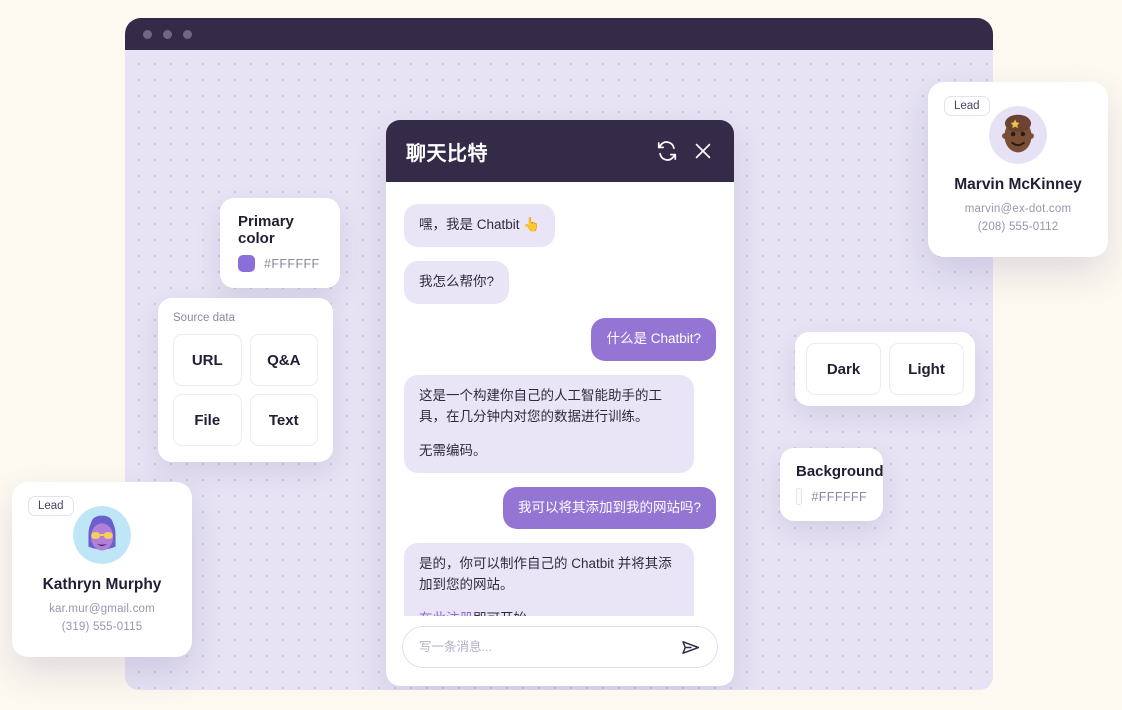 The height and width of the screenshot is (710, 1122). What do you see at coordinates (283, 360) in the screenshot?
I see `source-option-qa: Q&A` at bounding box center [283, 360].